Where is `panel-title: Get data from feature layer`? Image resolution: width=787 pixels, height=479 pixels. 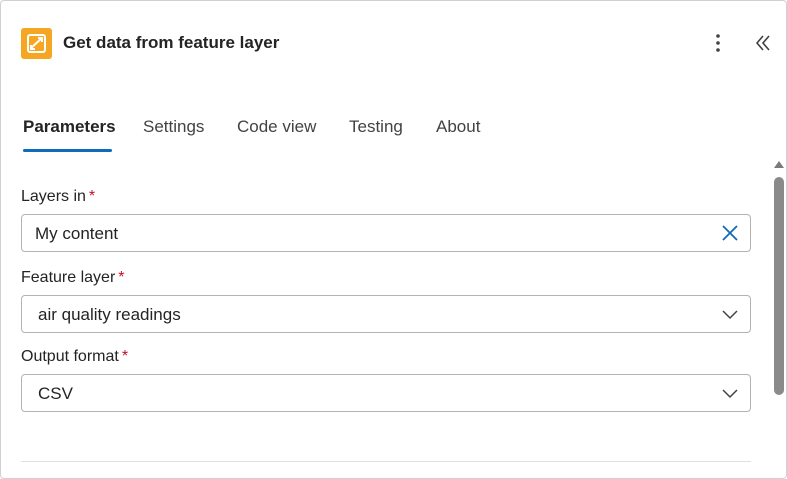
panel-title: Get data from feature layer is located at coordinates (171, 42).